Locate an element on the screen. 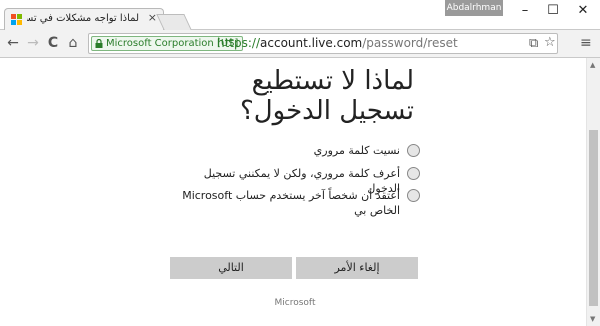 This screenshot has width=600, height=326. minimize-button: – is located at coordinates (525, 11).